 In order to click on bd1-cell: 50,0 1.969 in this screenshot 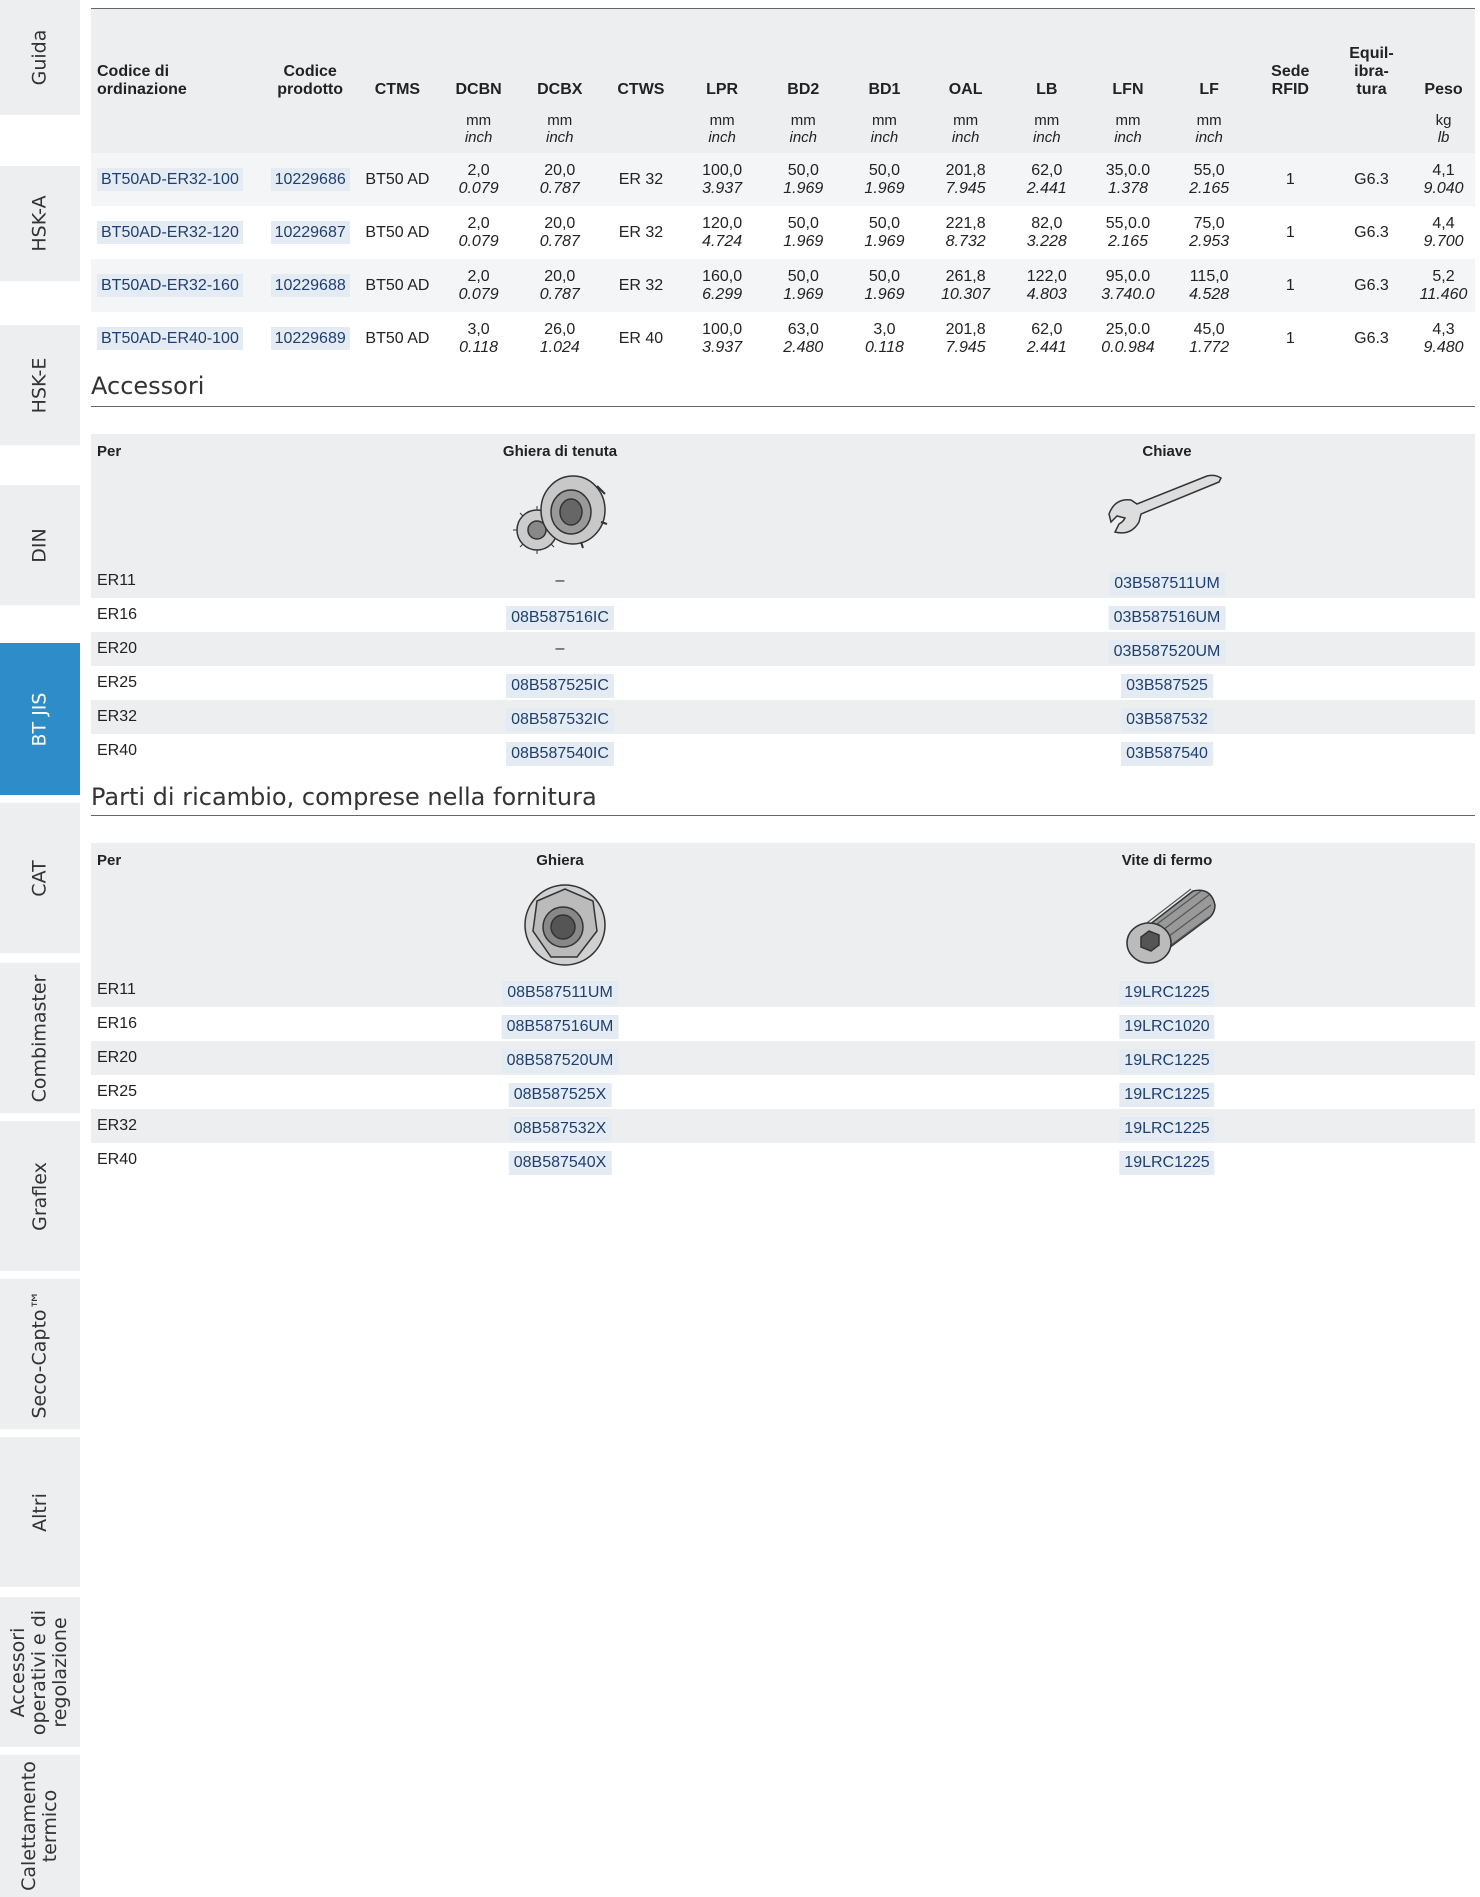, I will do `click(884, 232)`.